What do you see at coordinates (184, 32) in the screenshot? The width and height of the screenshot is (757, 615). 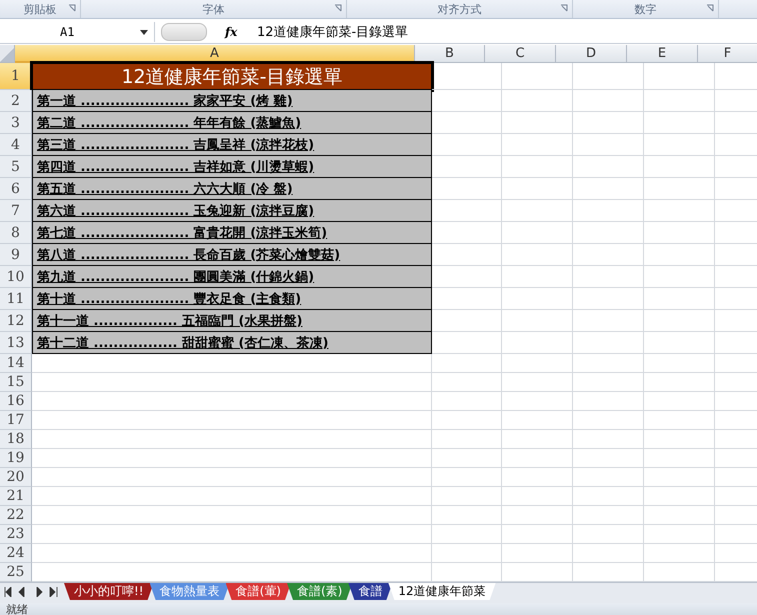 I see `formula-bar-handle` at bounding box center [184, 32].